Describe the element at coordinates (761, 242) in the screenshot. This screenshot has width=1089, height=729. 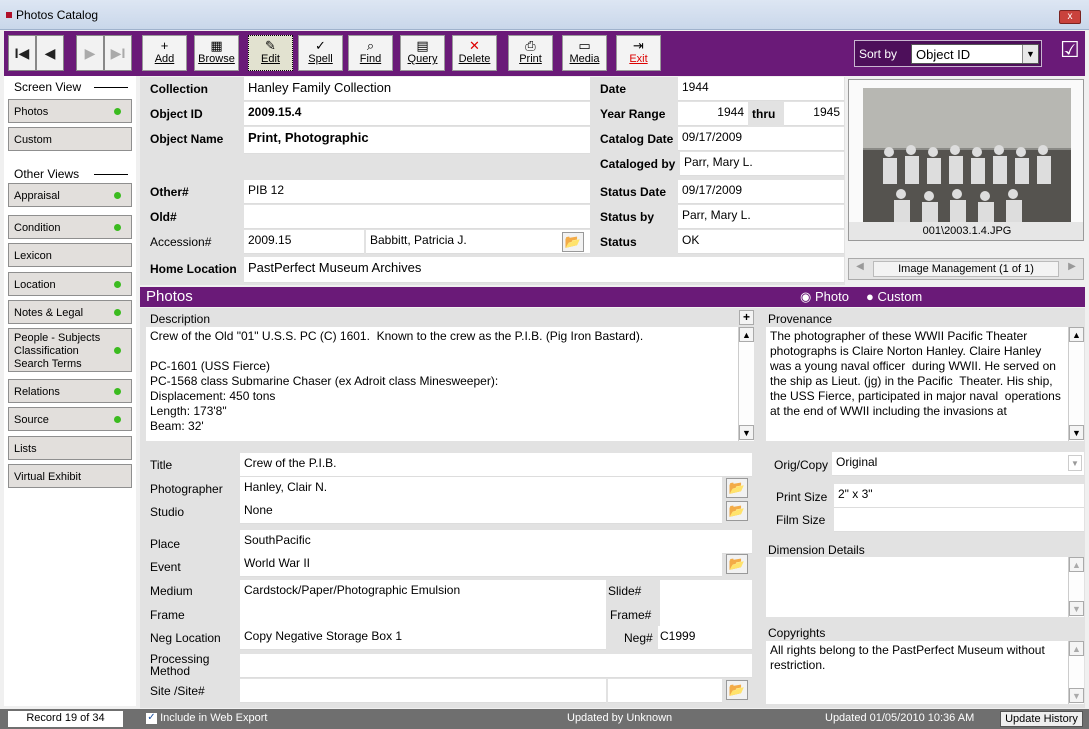
I see `status-field: OK` at that location.